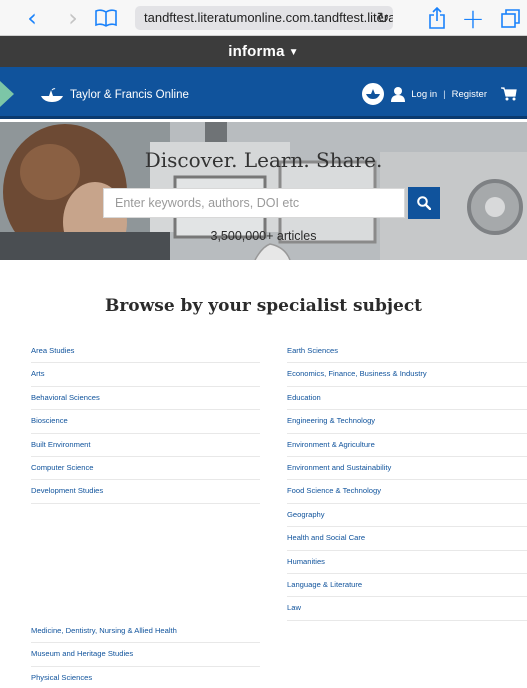  I want to click on subject-link: Development Studies, so click(145, 492).